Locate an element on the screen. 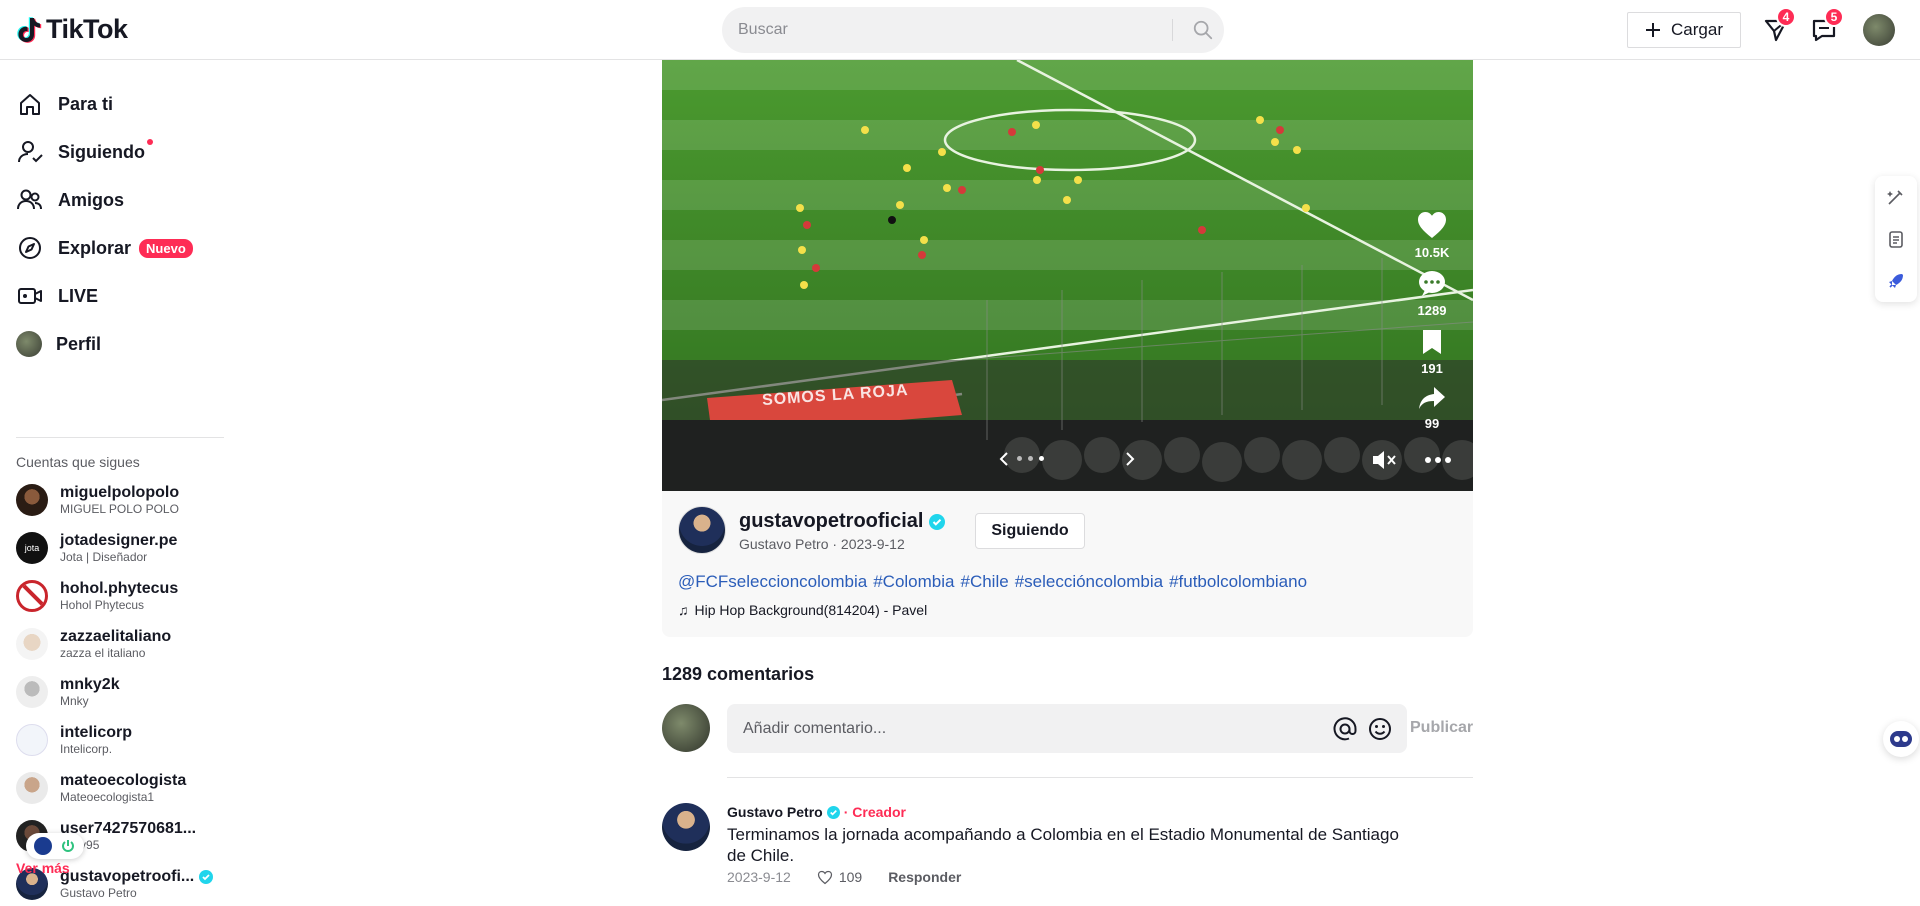 This screenshot has width=1920, height=906. hashtag-link: #futbolcolombiano is located at coordinates (1238, 582).